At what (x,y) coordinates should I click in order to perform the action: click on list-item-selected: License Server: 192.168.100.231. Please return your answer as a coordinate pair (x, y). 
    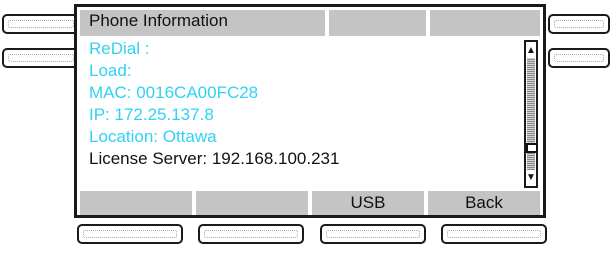
    Looking at the image, I should click on (304, 159).